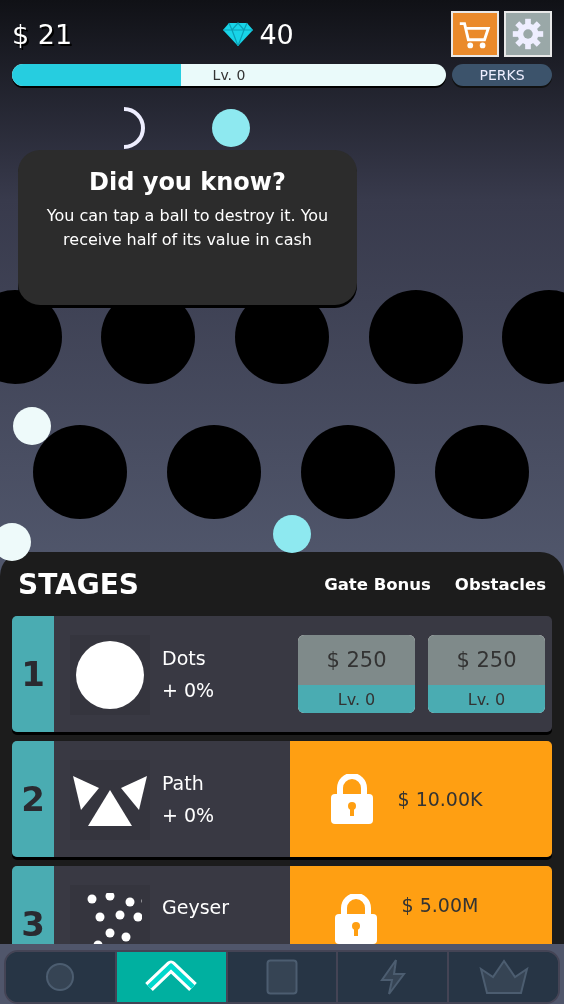 The image size is (564, 1004). What do you see at coordinates (282, 674) in the screenshot?
I see `stage-row: 1 Dots + 0% $ 250 Lv. 0 $ 250 Lv. 0` at bounding box center [282, 674].